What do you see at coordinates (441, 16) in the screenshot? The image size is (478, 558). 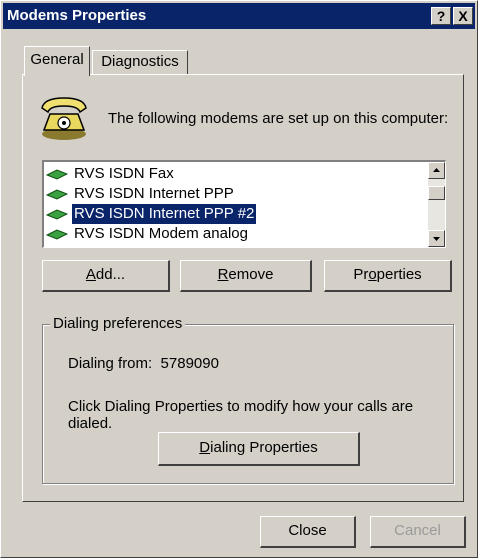 I see `help-button: ?` at bounding box center [441, 16].